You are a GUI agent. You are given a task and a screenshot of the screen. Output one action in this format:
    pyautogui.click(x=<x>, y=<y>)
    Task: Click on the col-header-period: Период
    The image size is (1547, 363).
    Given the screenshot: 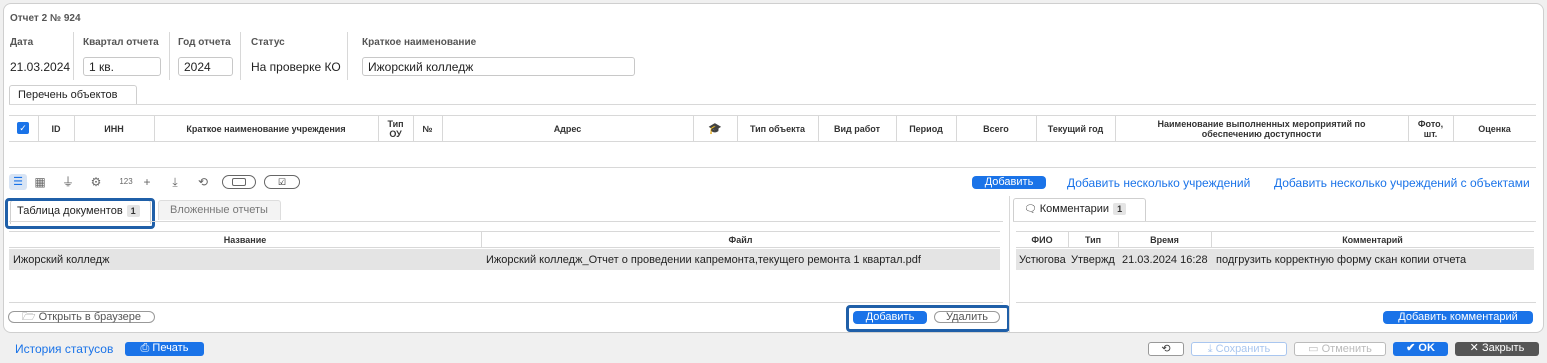 What is the action you would take?
    pyautogui.click(x=926, y=128)
    